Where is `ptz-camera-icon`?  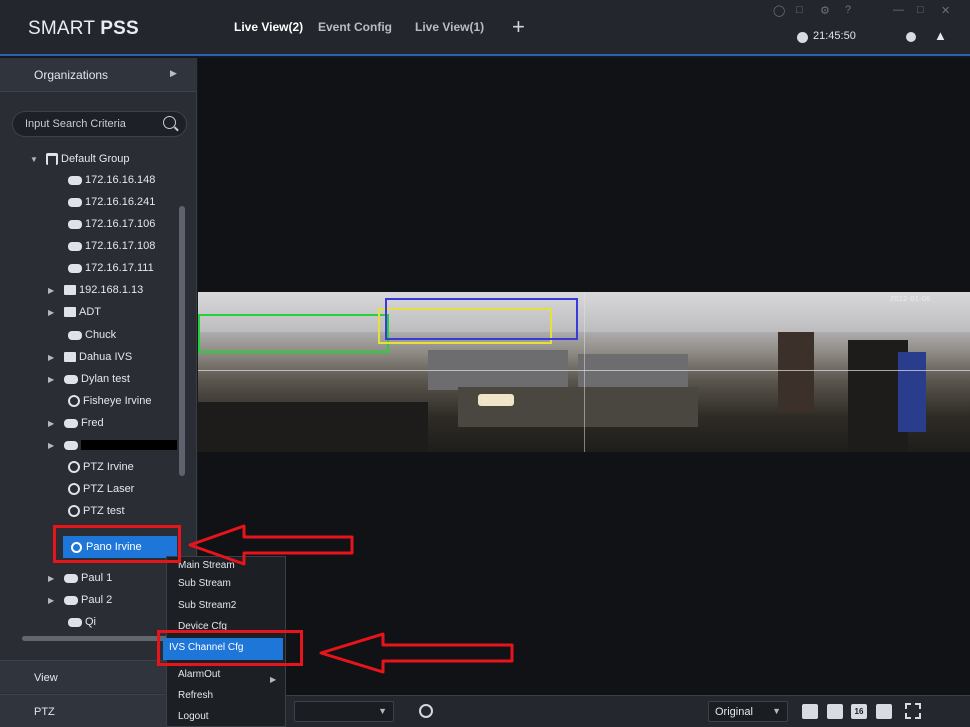 ptz-camera-icon is located at coordinates (74, 467).